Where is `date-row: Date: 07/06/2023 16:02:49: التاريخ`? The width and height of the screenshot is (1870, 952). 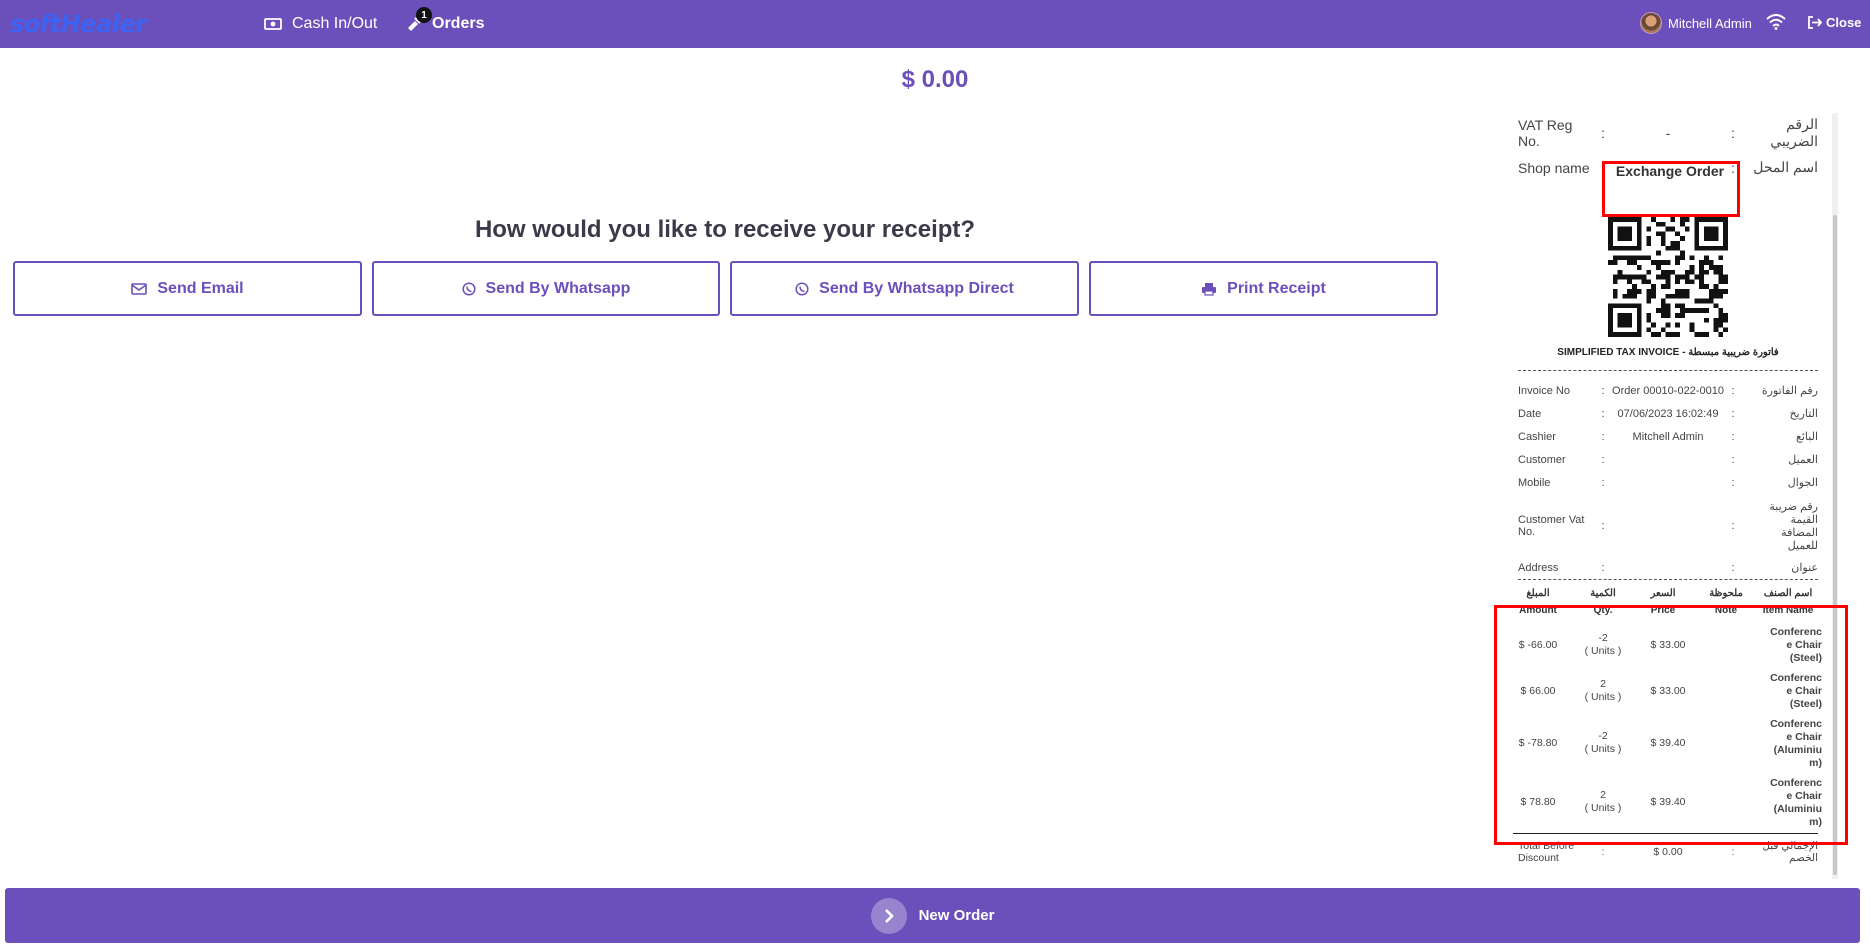 date-row: Date: 07/06/2023 16:02:49: التاريخ is located at coordinates (1668, 414).